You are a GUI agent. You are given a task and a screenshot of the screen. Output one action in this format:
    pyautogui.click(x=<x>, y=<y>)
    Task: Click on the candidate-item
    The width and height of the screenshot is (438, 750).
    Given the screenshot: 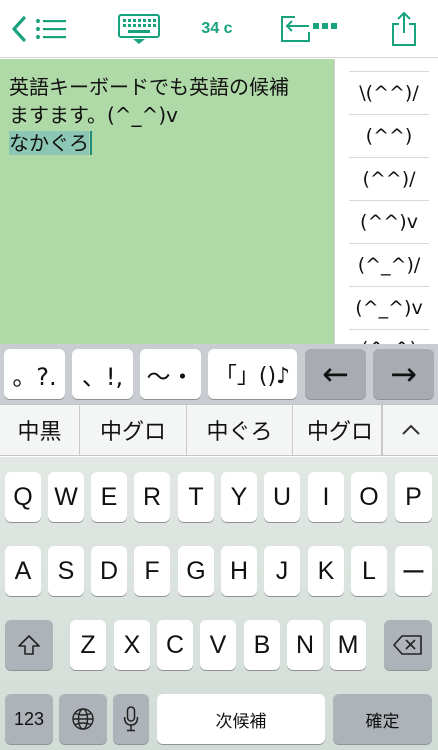 What is the action you would take?
    pyautogui.click(x=389, y=65)
    